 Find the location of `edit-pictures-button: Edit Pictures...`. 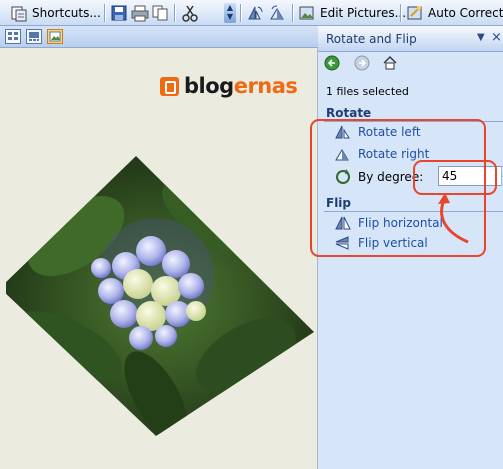

edit-pictures-button: Edit Pictures... is located at coordinates (352, 13).